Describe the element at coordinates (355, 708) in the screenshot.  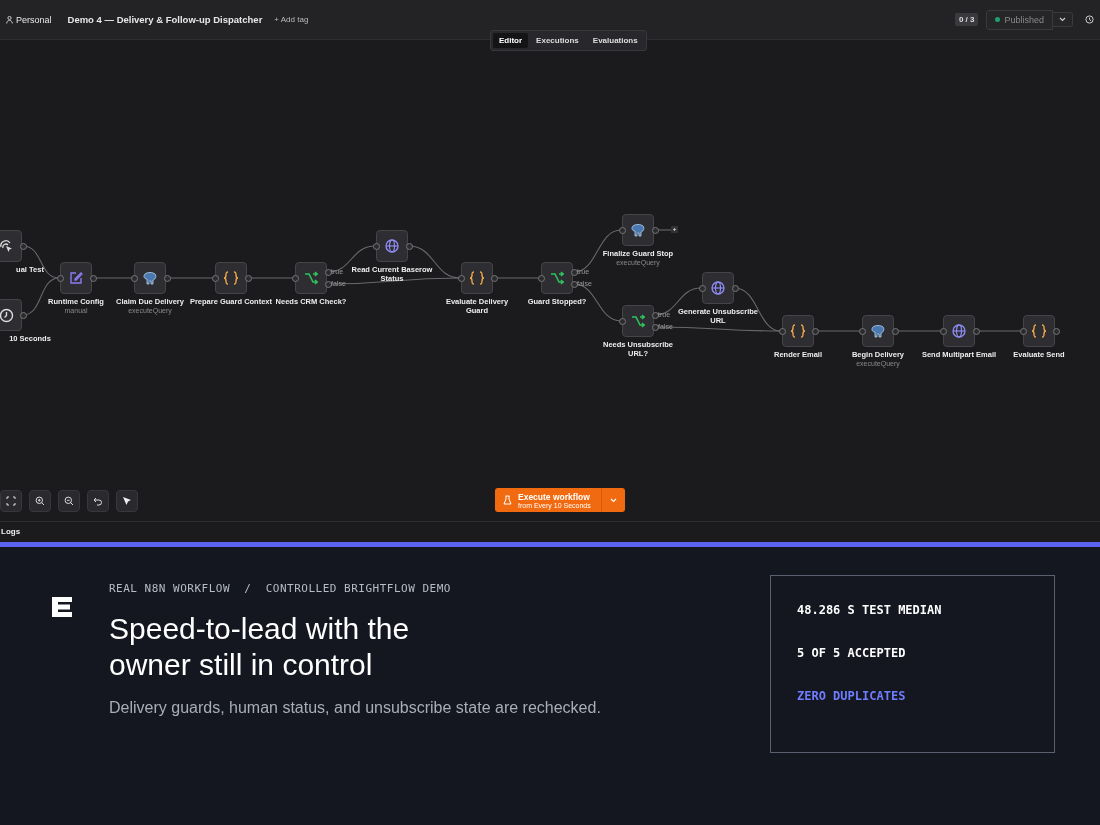
I see `subheadline: Delivery guards, human status, and unsubscribe state are rechecked.` at that location.